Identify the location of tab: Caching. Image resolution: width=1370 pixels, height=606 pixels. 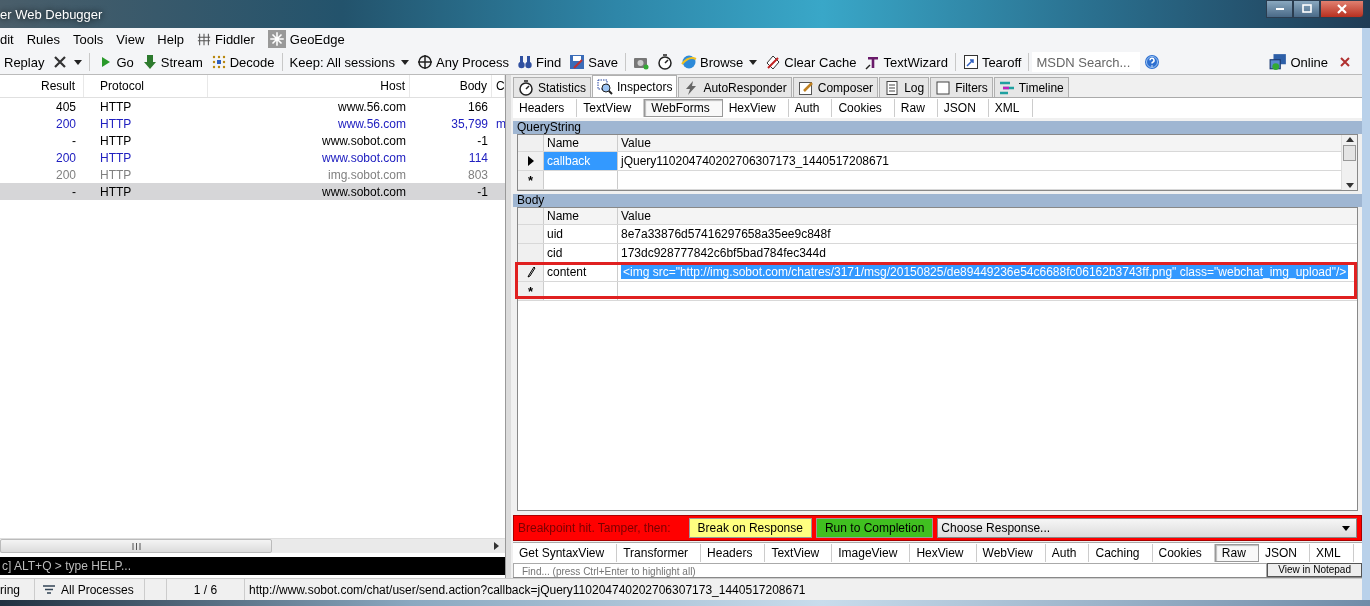
(1121, 553).